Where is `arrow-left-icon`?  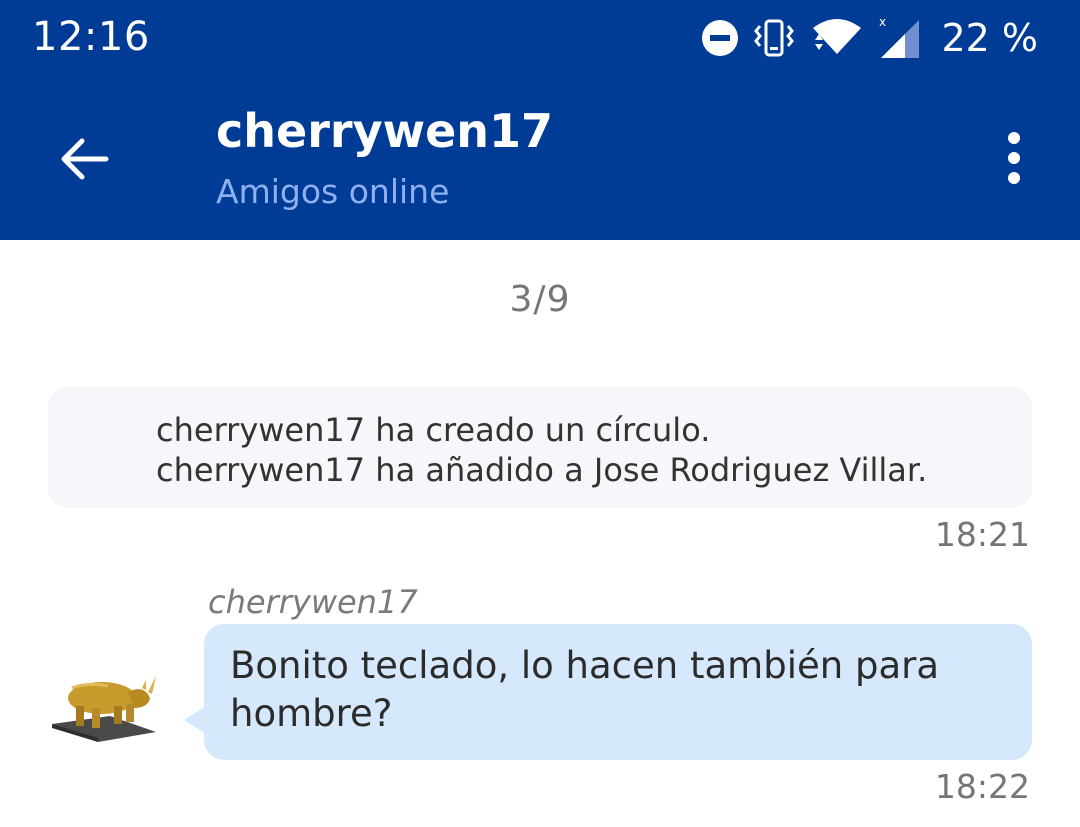 arrow-left-icon is located at coordinates (85, 159).